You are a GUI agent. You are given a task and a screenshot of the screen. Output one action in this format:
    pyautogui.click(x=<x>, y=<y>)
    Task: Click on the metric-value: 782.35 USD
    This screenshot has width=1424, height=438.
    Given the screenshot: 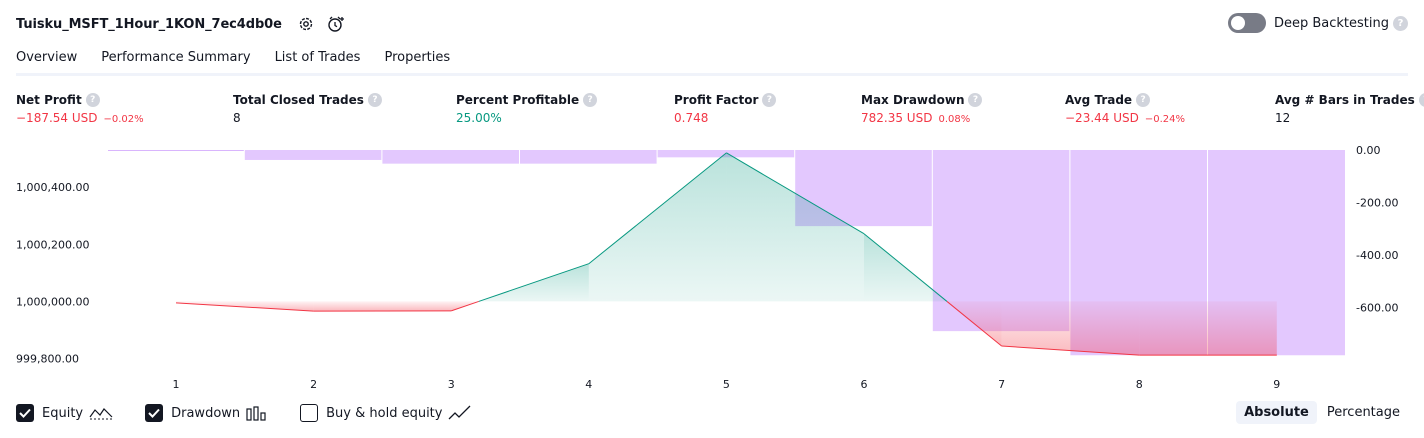 What is the action you would take?
    pyautogui.click(x=897, y=118)
    